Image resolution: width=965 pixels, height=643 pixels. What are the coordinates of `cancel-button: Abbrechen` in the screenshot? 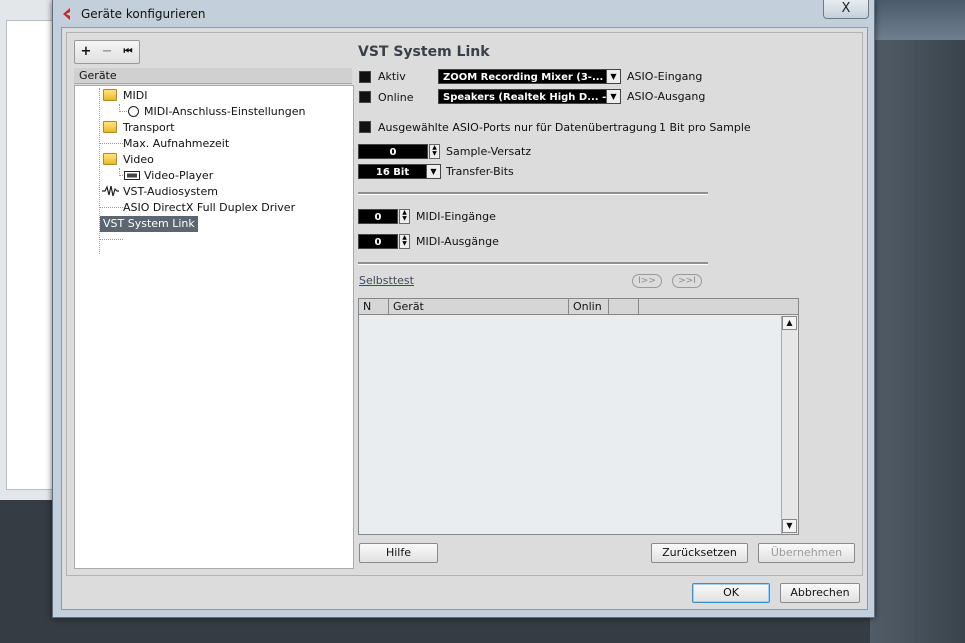 It's located at (820, 593).